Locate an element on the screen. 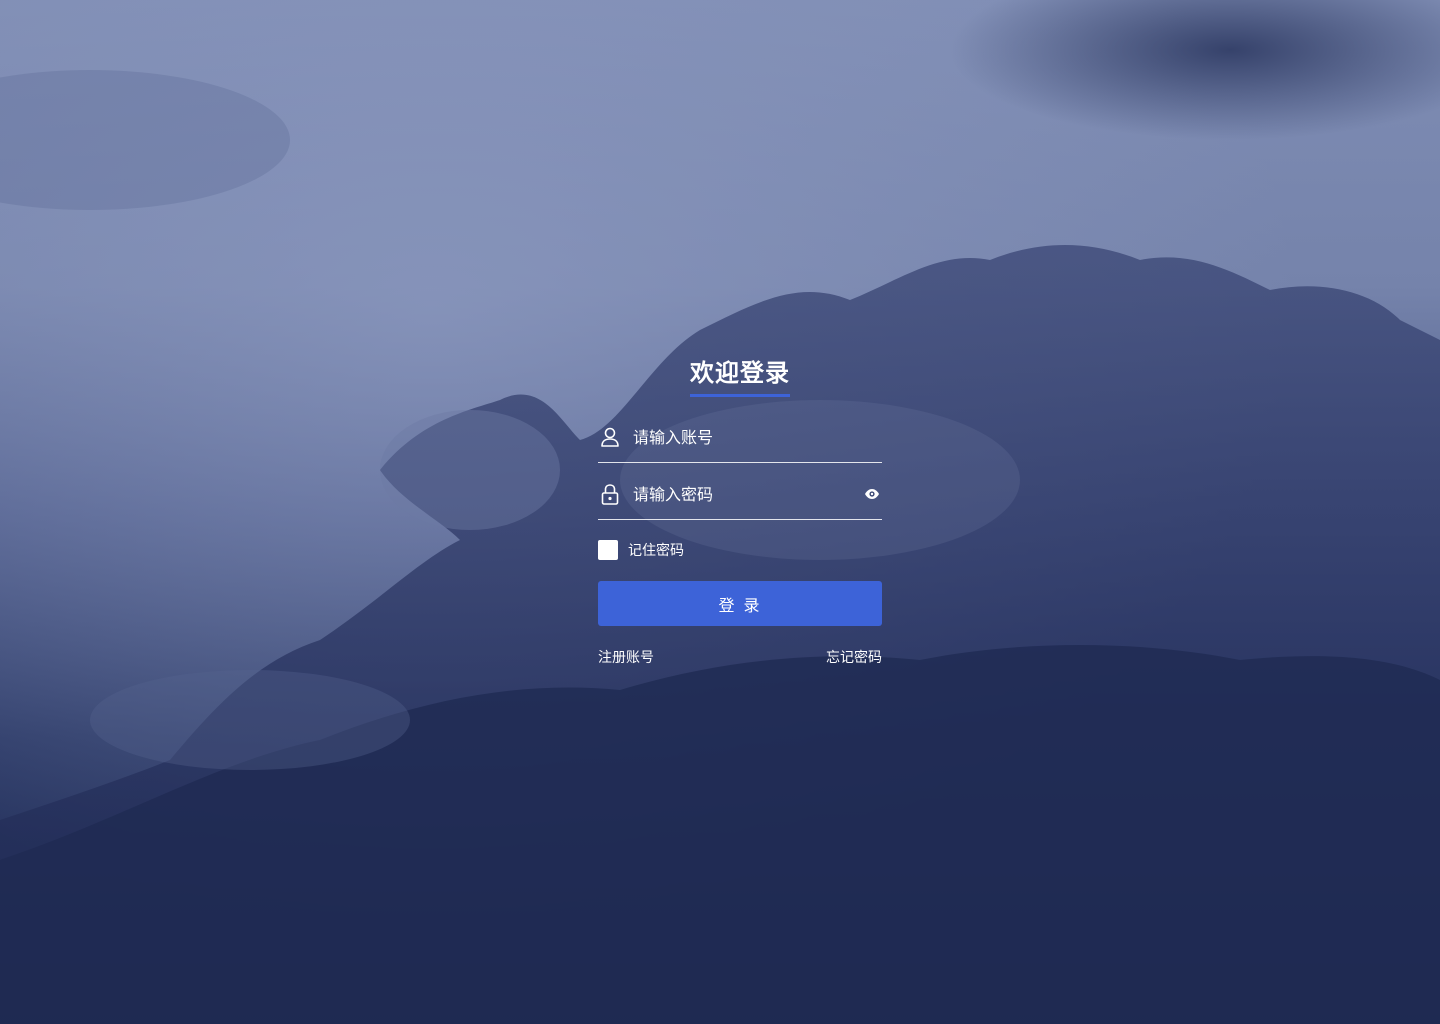 Image resolution: width=1440 pixels, height=1024 pixels. eye-icon is located at coordinates (872, 494).